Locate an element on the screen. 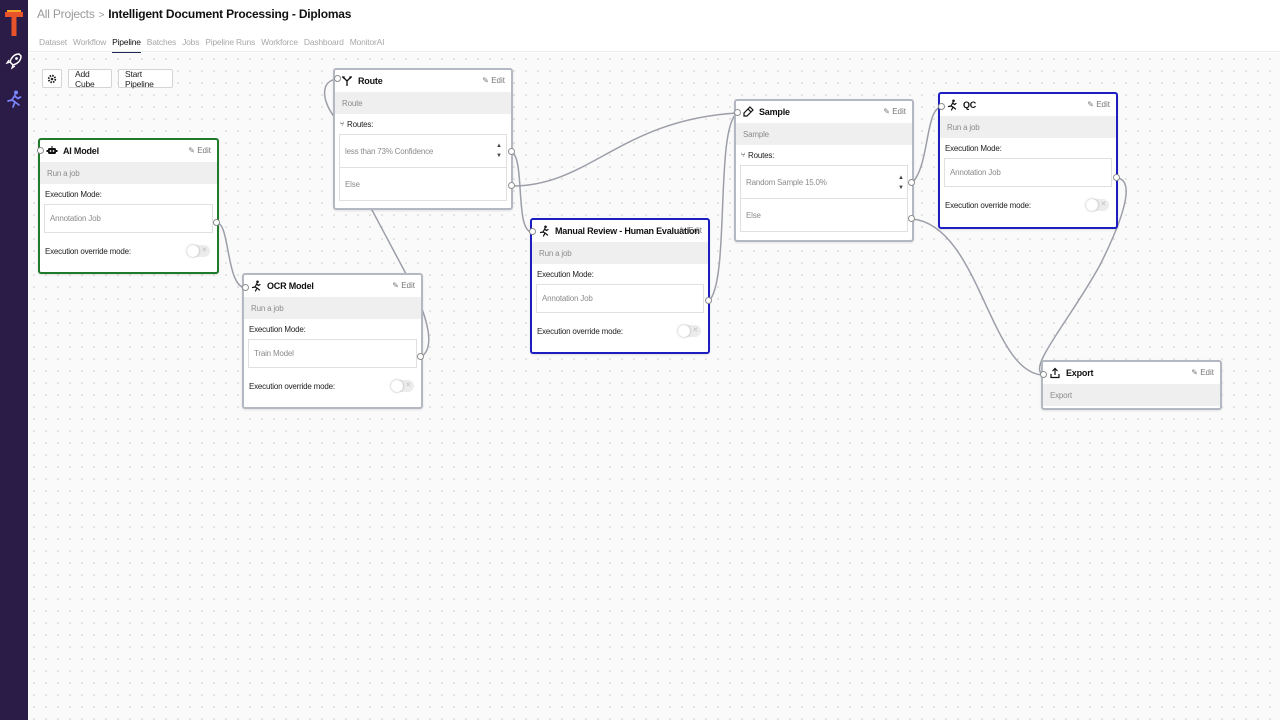 This screenshot has height=720, width=1280. tab-jobs: Jobs is located at coordinates (190, 44).